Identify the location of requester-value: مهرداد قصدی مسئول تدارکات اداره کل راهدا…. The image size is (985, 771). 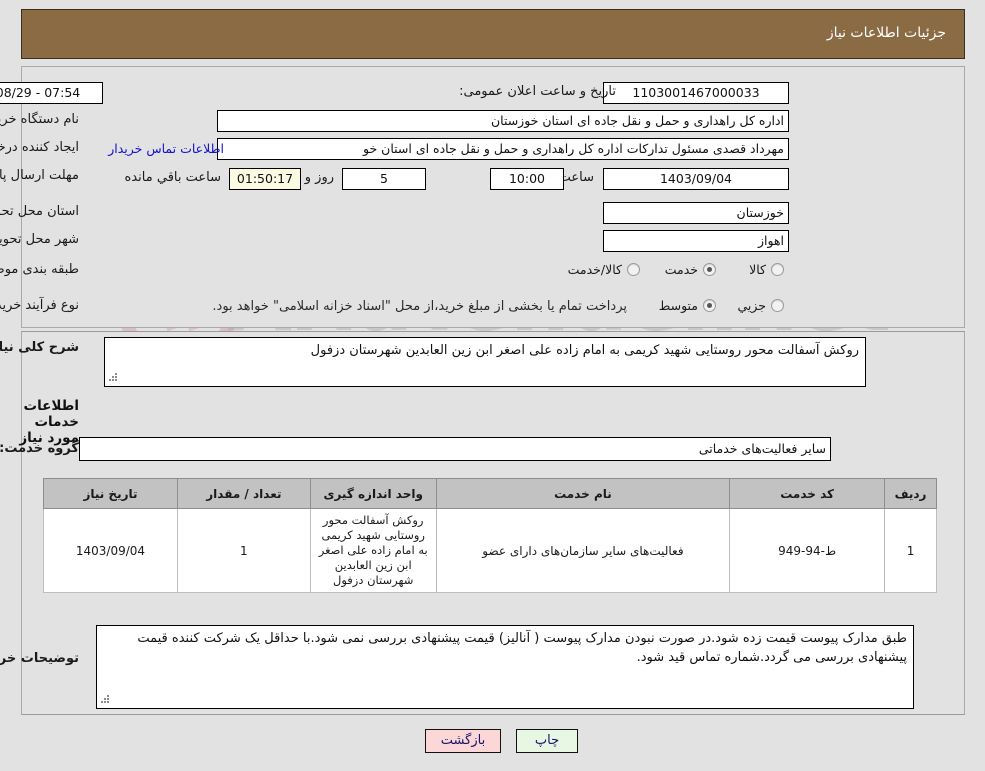
(504, 149).